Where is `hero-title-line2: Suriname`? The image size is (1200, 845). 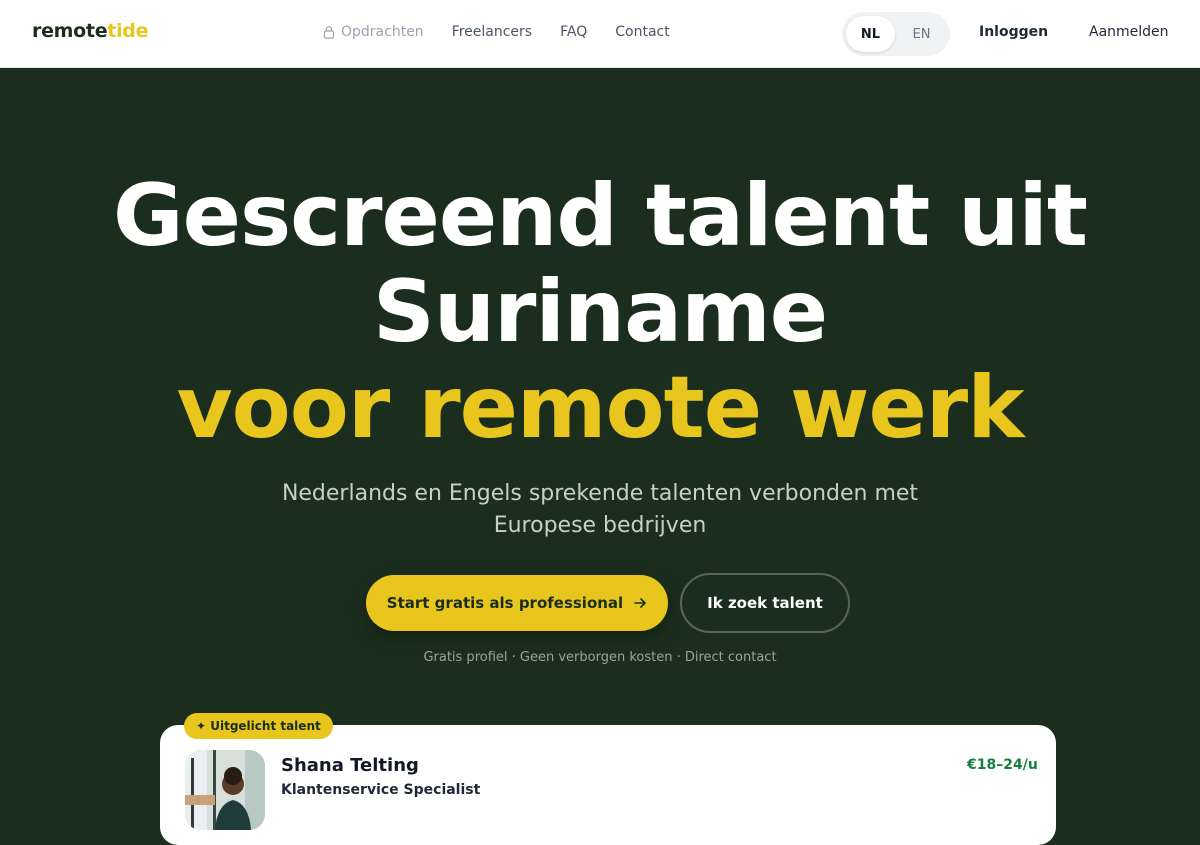
hero-title-line2: Suriname is located at coordinates (600, 312).